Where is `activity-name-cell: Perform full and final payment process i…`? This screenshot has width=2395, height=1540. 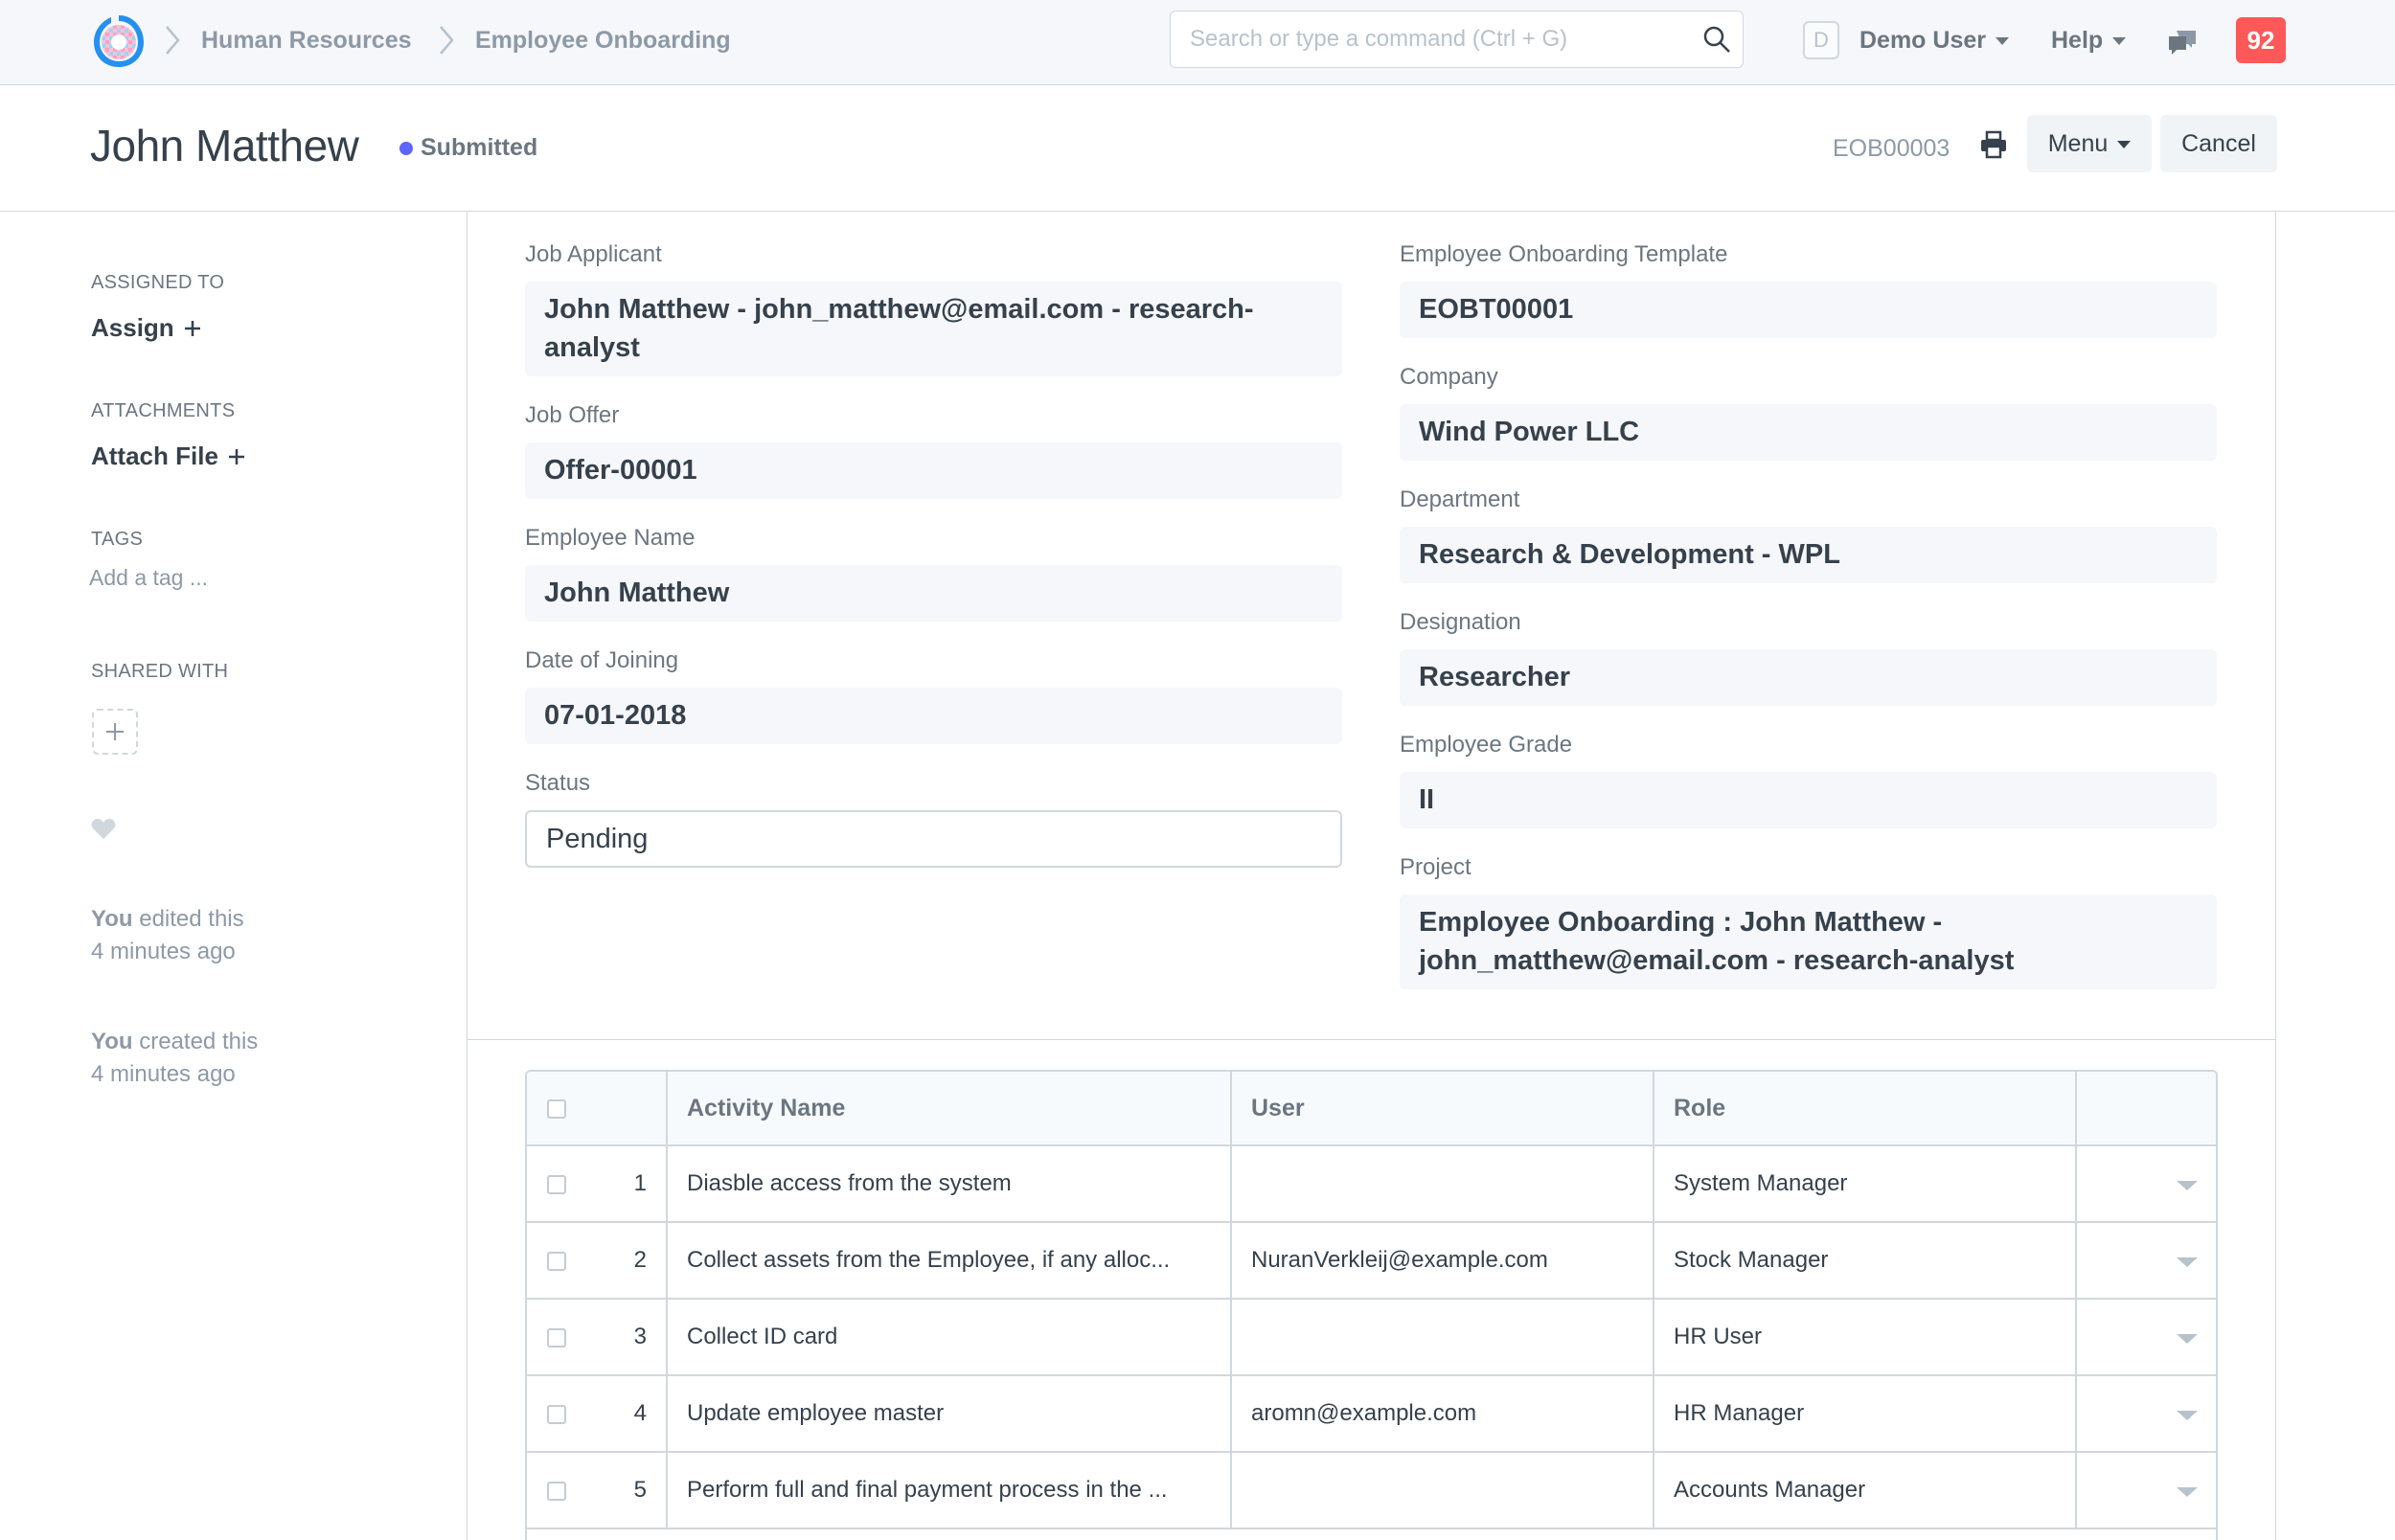
activity-name-cell: Perform full and final payment process i… is located at coordinates (950, 1490).